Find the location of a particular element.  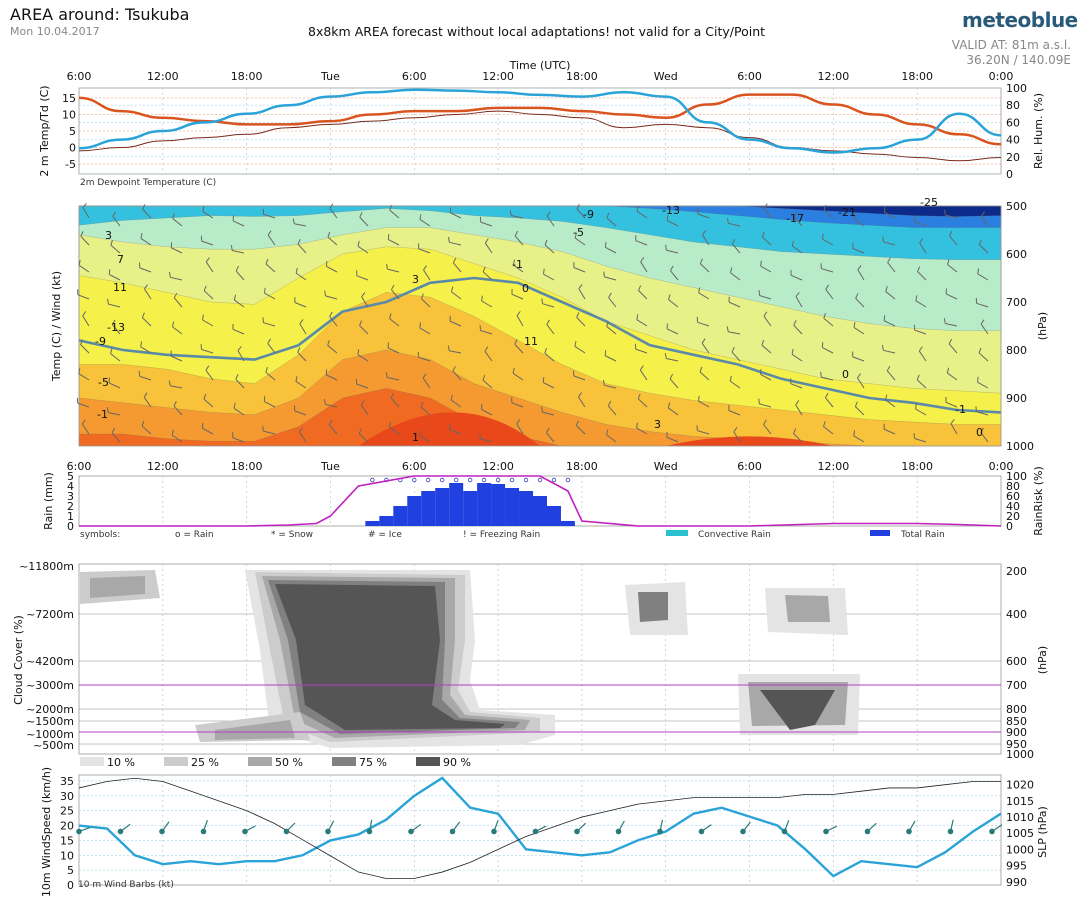

time-tick-top: 12:00 is located at coordinates (834, 76).